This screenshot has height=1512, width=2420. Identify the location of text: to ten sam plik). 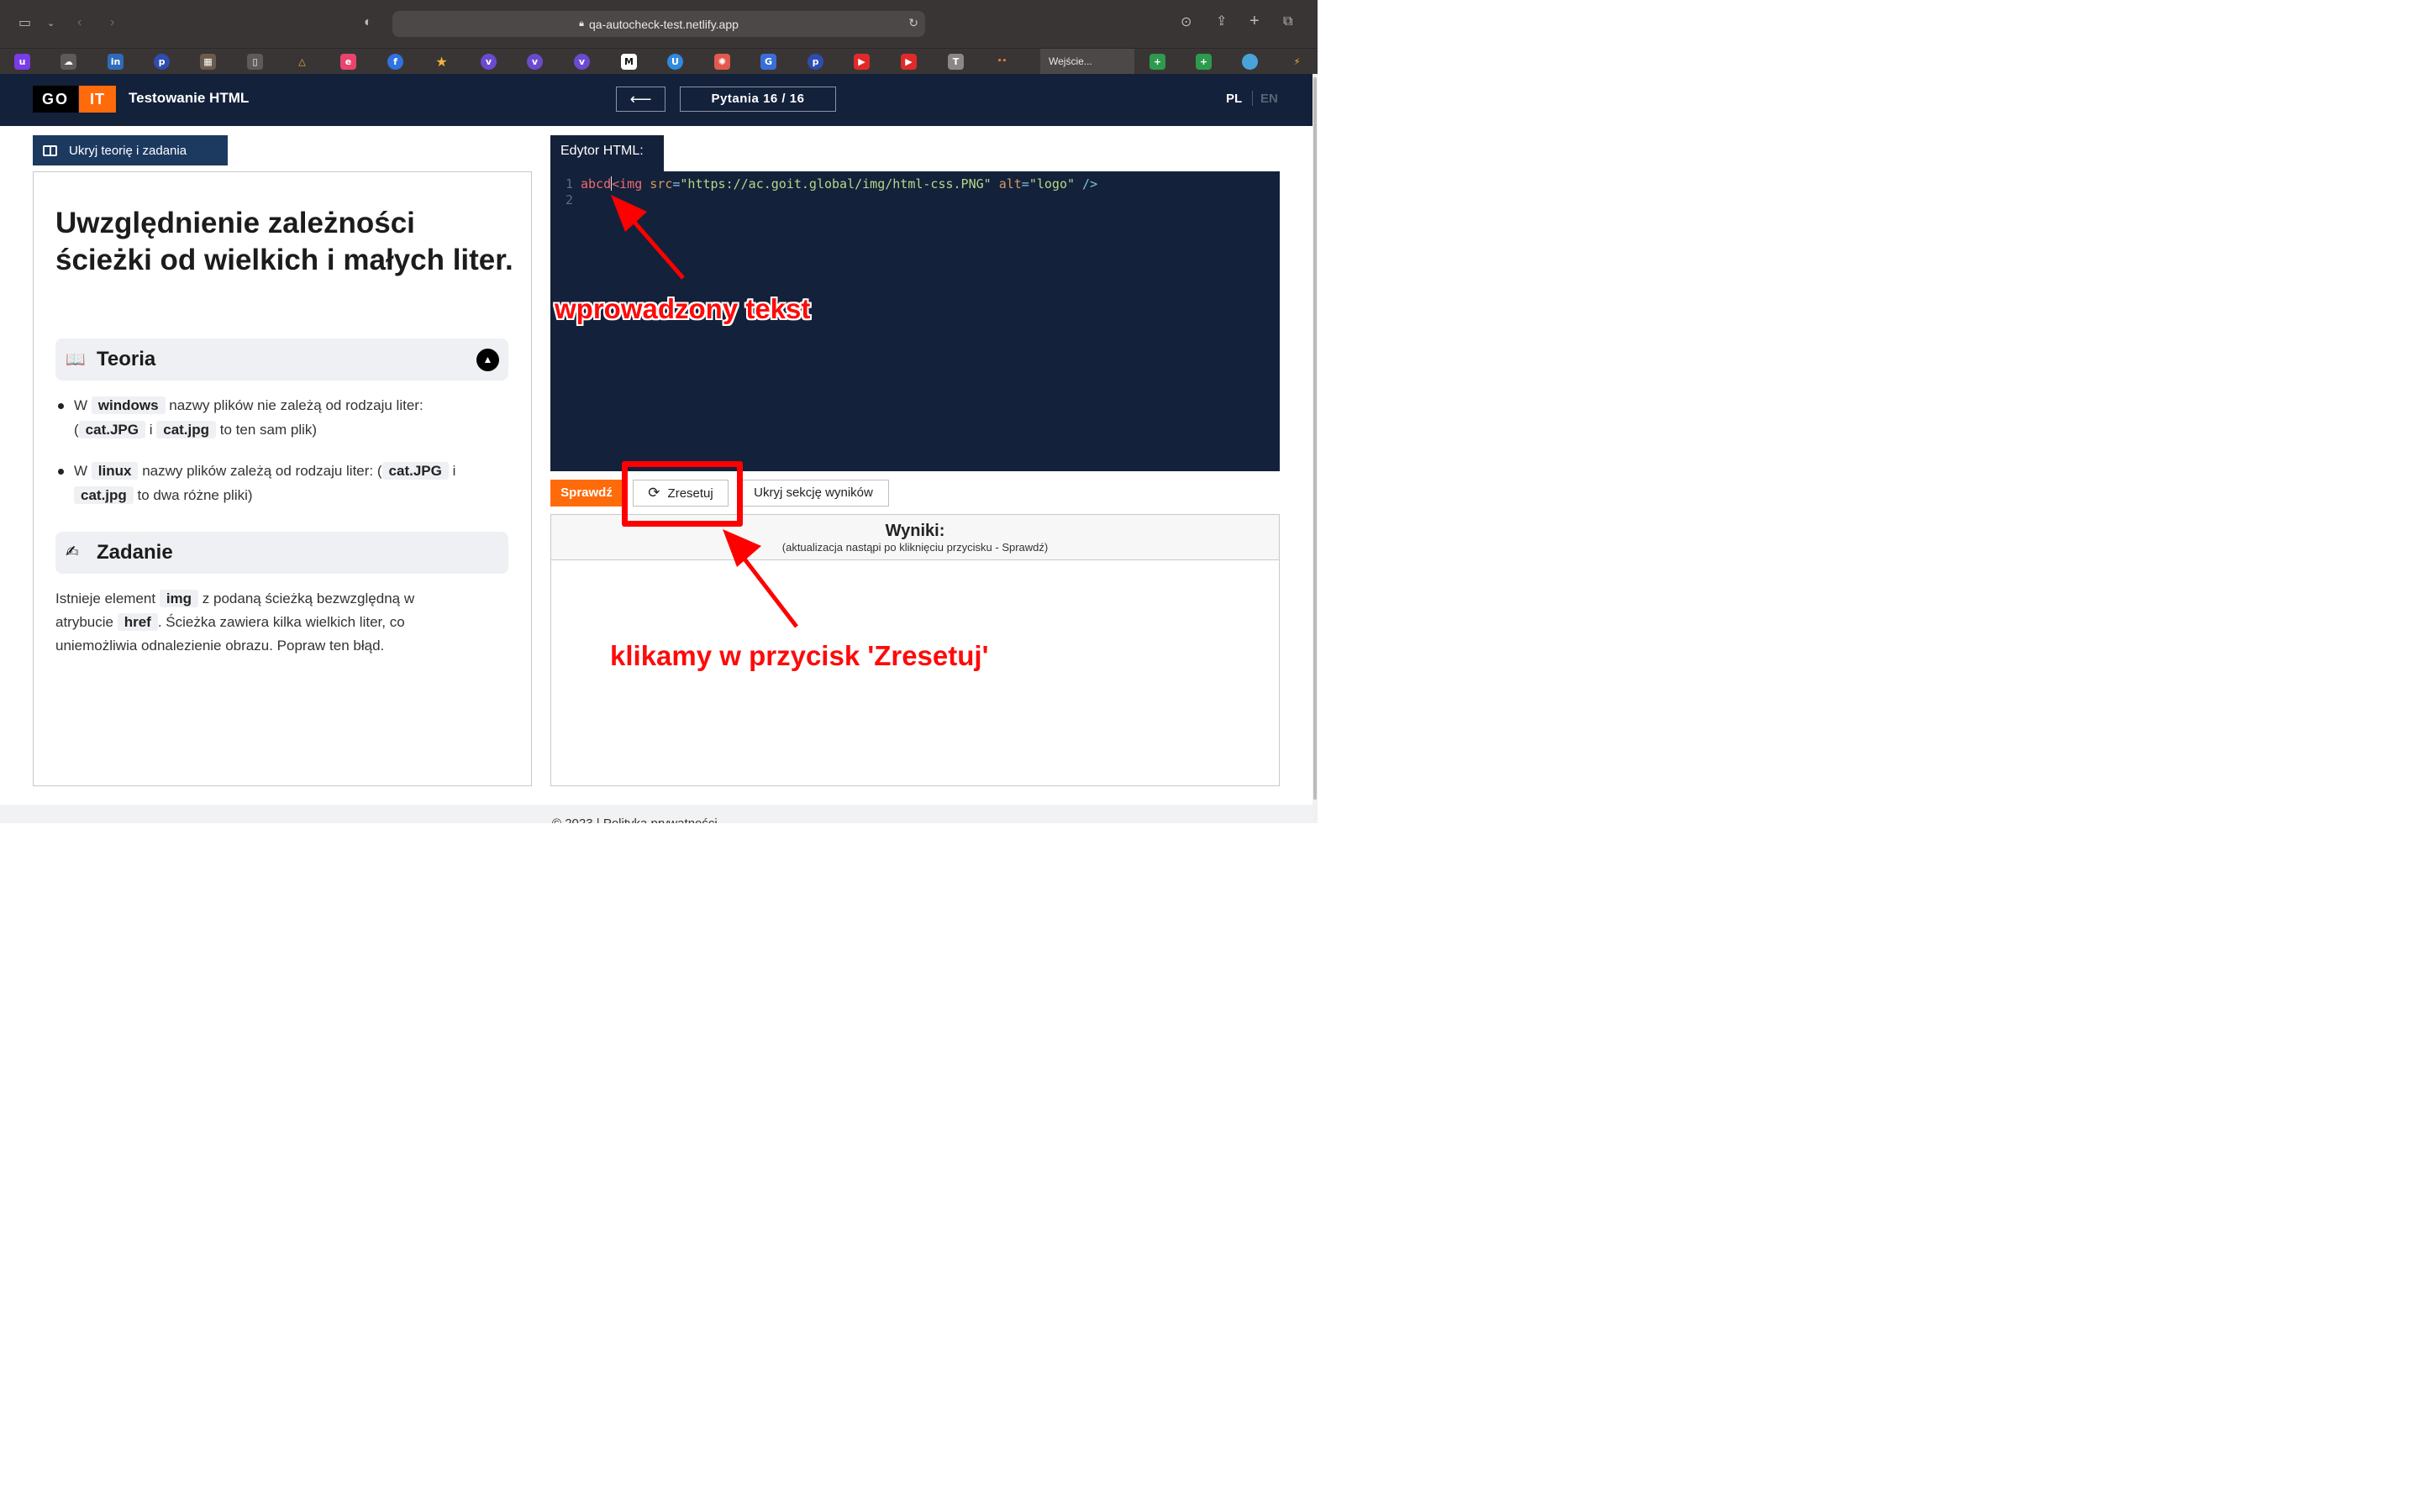
(268, 429).